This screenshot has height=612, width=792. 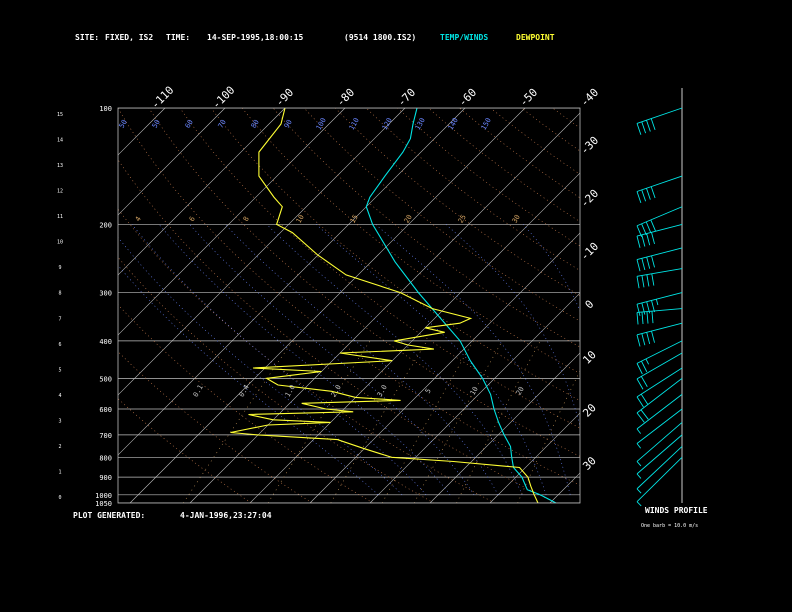 I want to click on file-id: (9514 1800.IS2), so click(x=380, y=37).